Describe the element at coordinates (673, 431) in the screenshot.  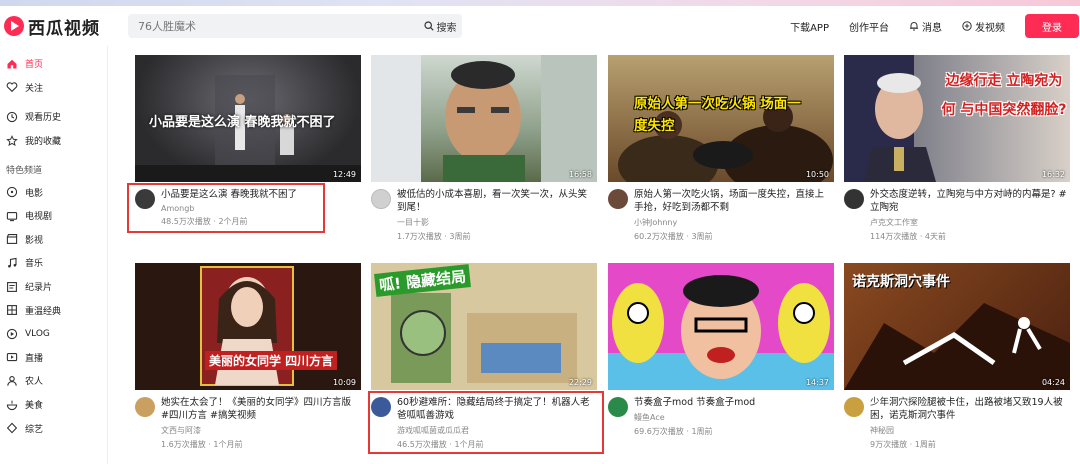
I see `video-stats: 69.6万次播放 · 1周前` at that location.